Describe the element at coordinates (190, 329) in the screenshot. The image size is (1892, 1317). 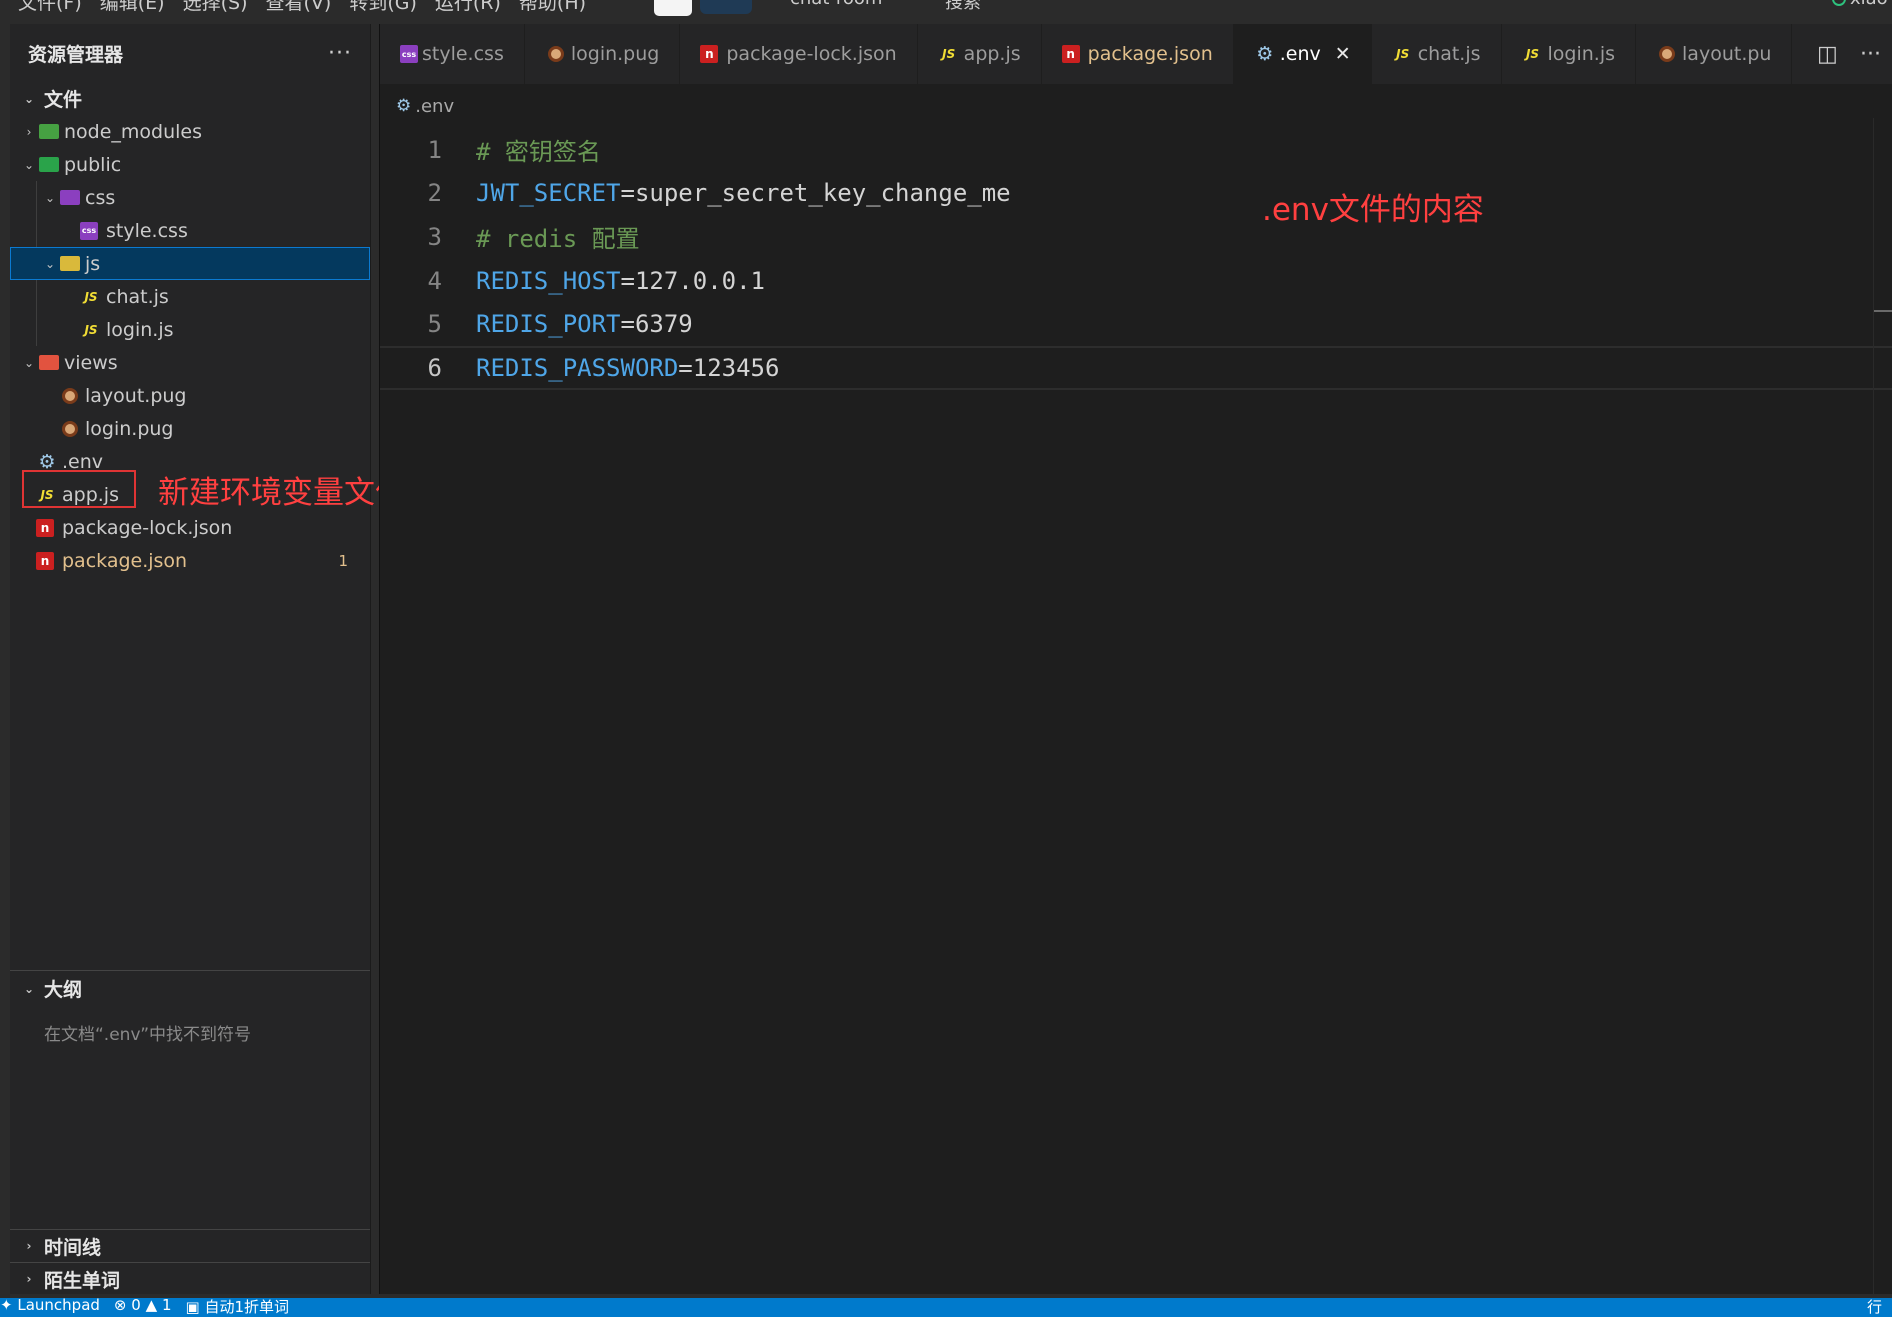
I see `tree-item-login-js: JS login.js` at that location.